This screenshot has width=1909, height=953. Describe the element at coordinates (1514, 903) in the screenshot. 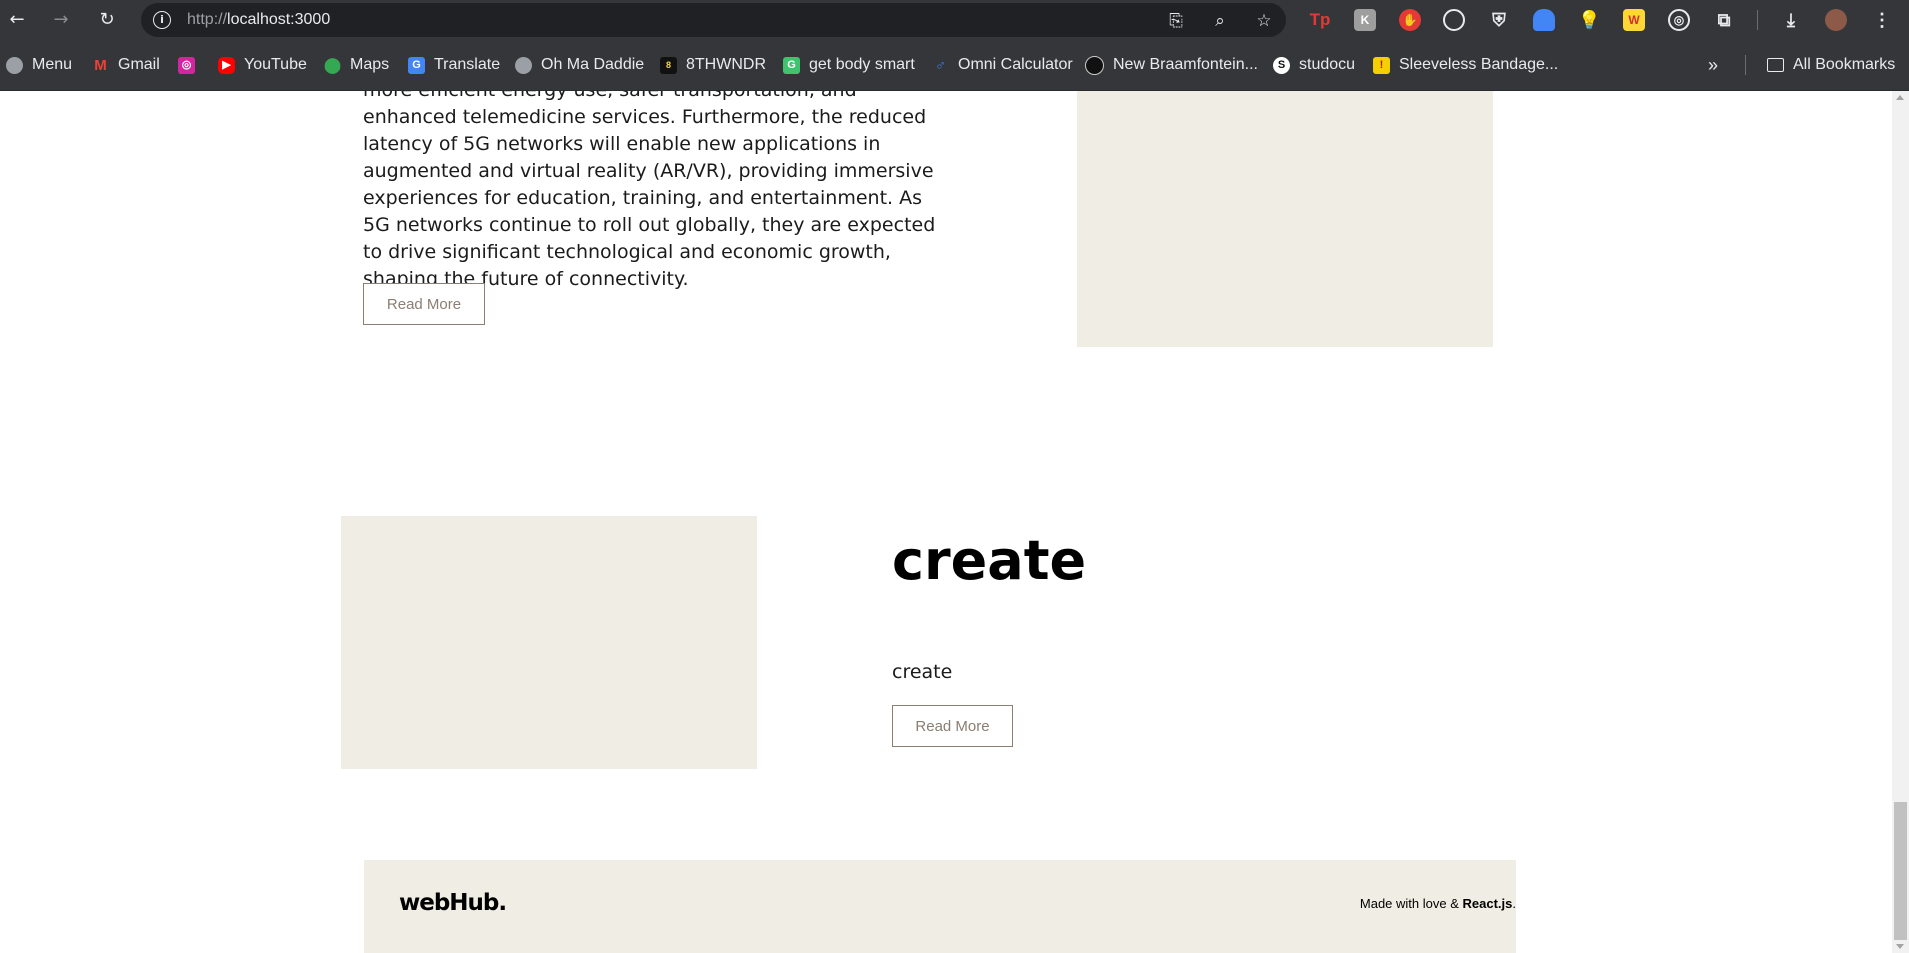

I see `credit-suffix: .` at that location.